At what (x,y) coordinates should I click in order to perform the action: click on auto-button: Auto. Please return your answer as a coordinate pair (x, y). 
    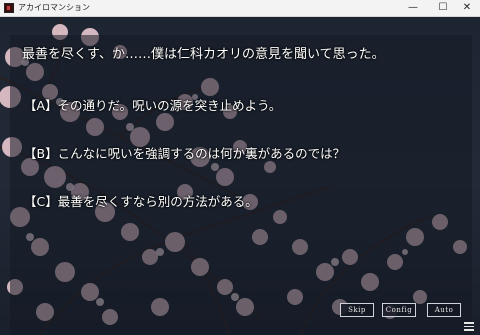
    Looking at the image, I should click on (444, 310).